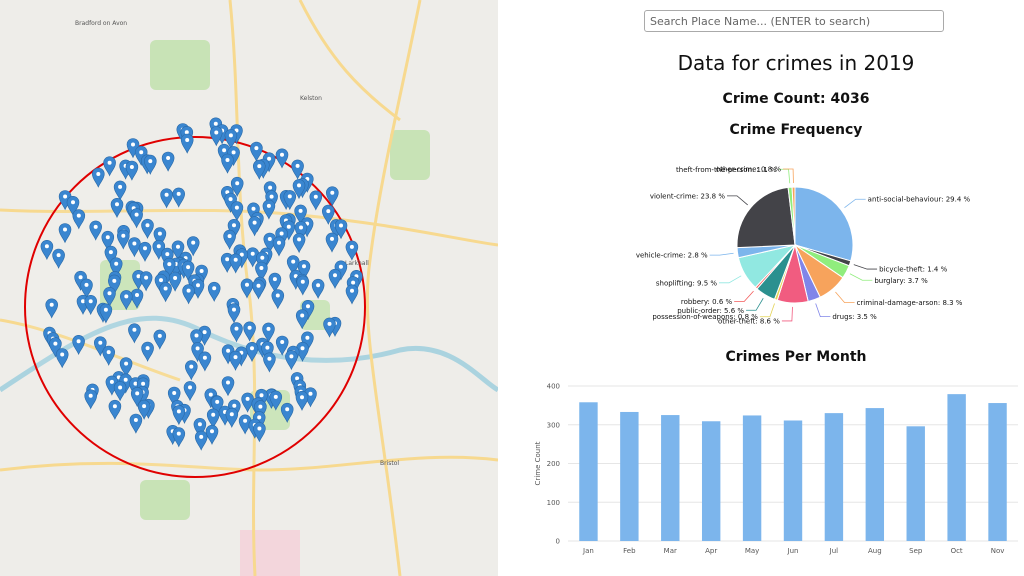 The width and height of the screenshot is (1024, 576). I want to click on y-tick-label: 300, so click(553, 425).